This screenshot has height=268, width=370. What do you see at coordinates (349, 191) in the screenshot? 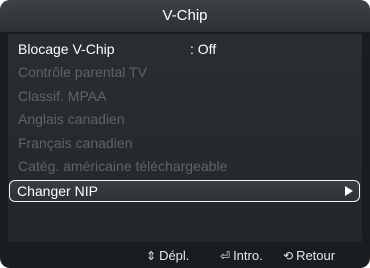
I see `arrow-right-icon` at bounding box center [349, 191].